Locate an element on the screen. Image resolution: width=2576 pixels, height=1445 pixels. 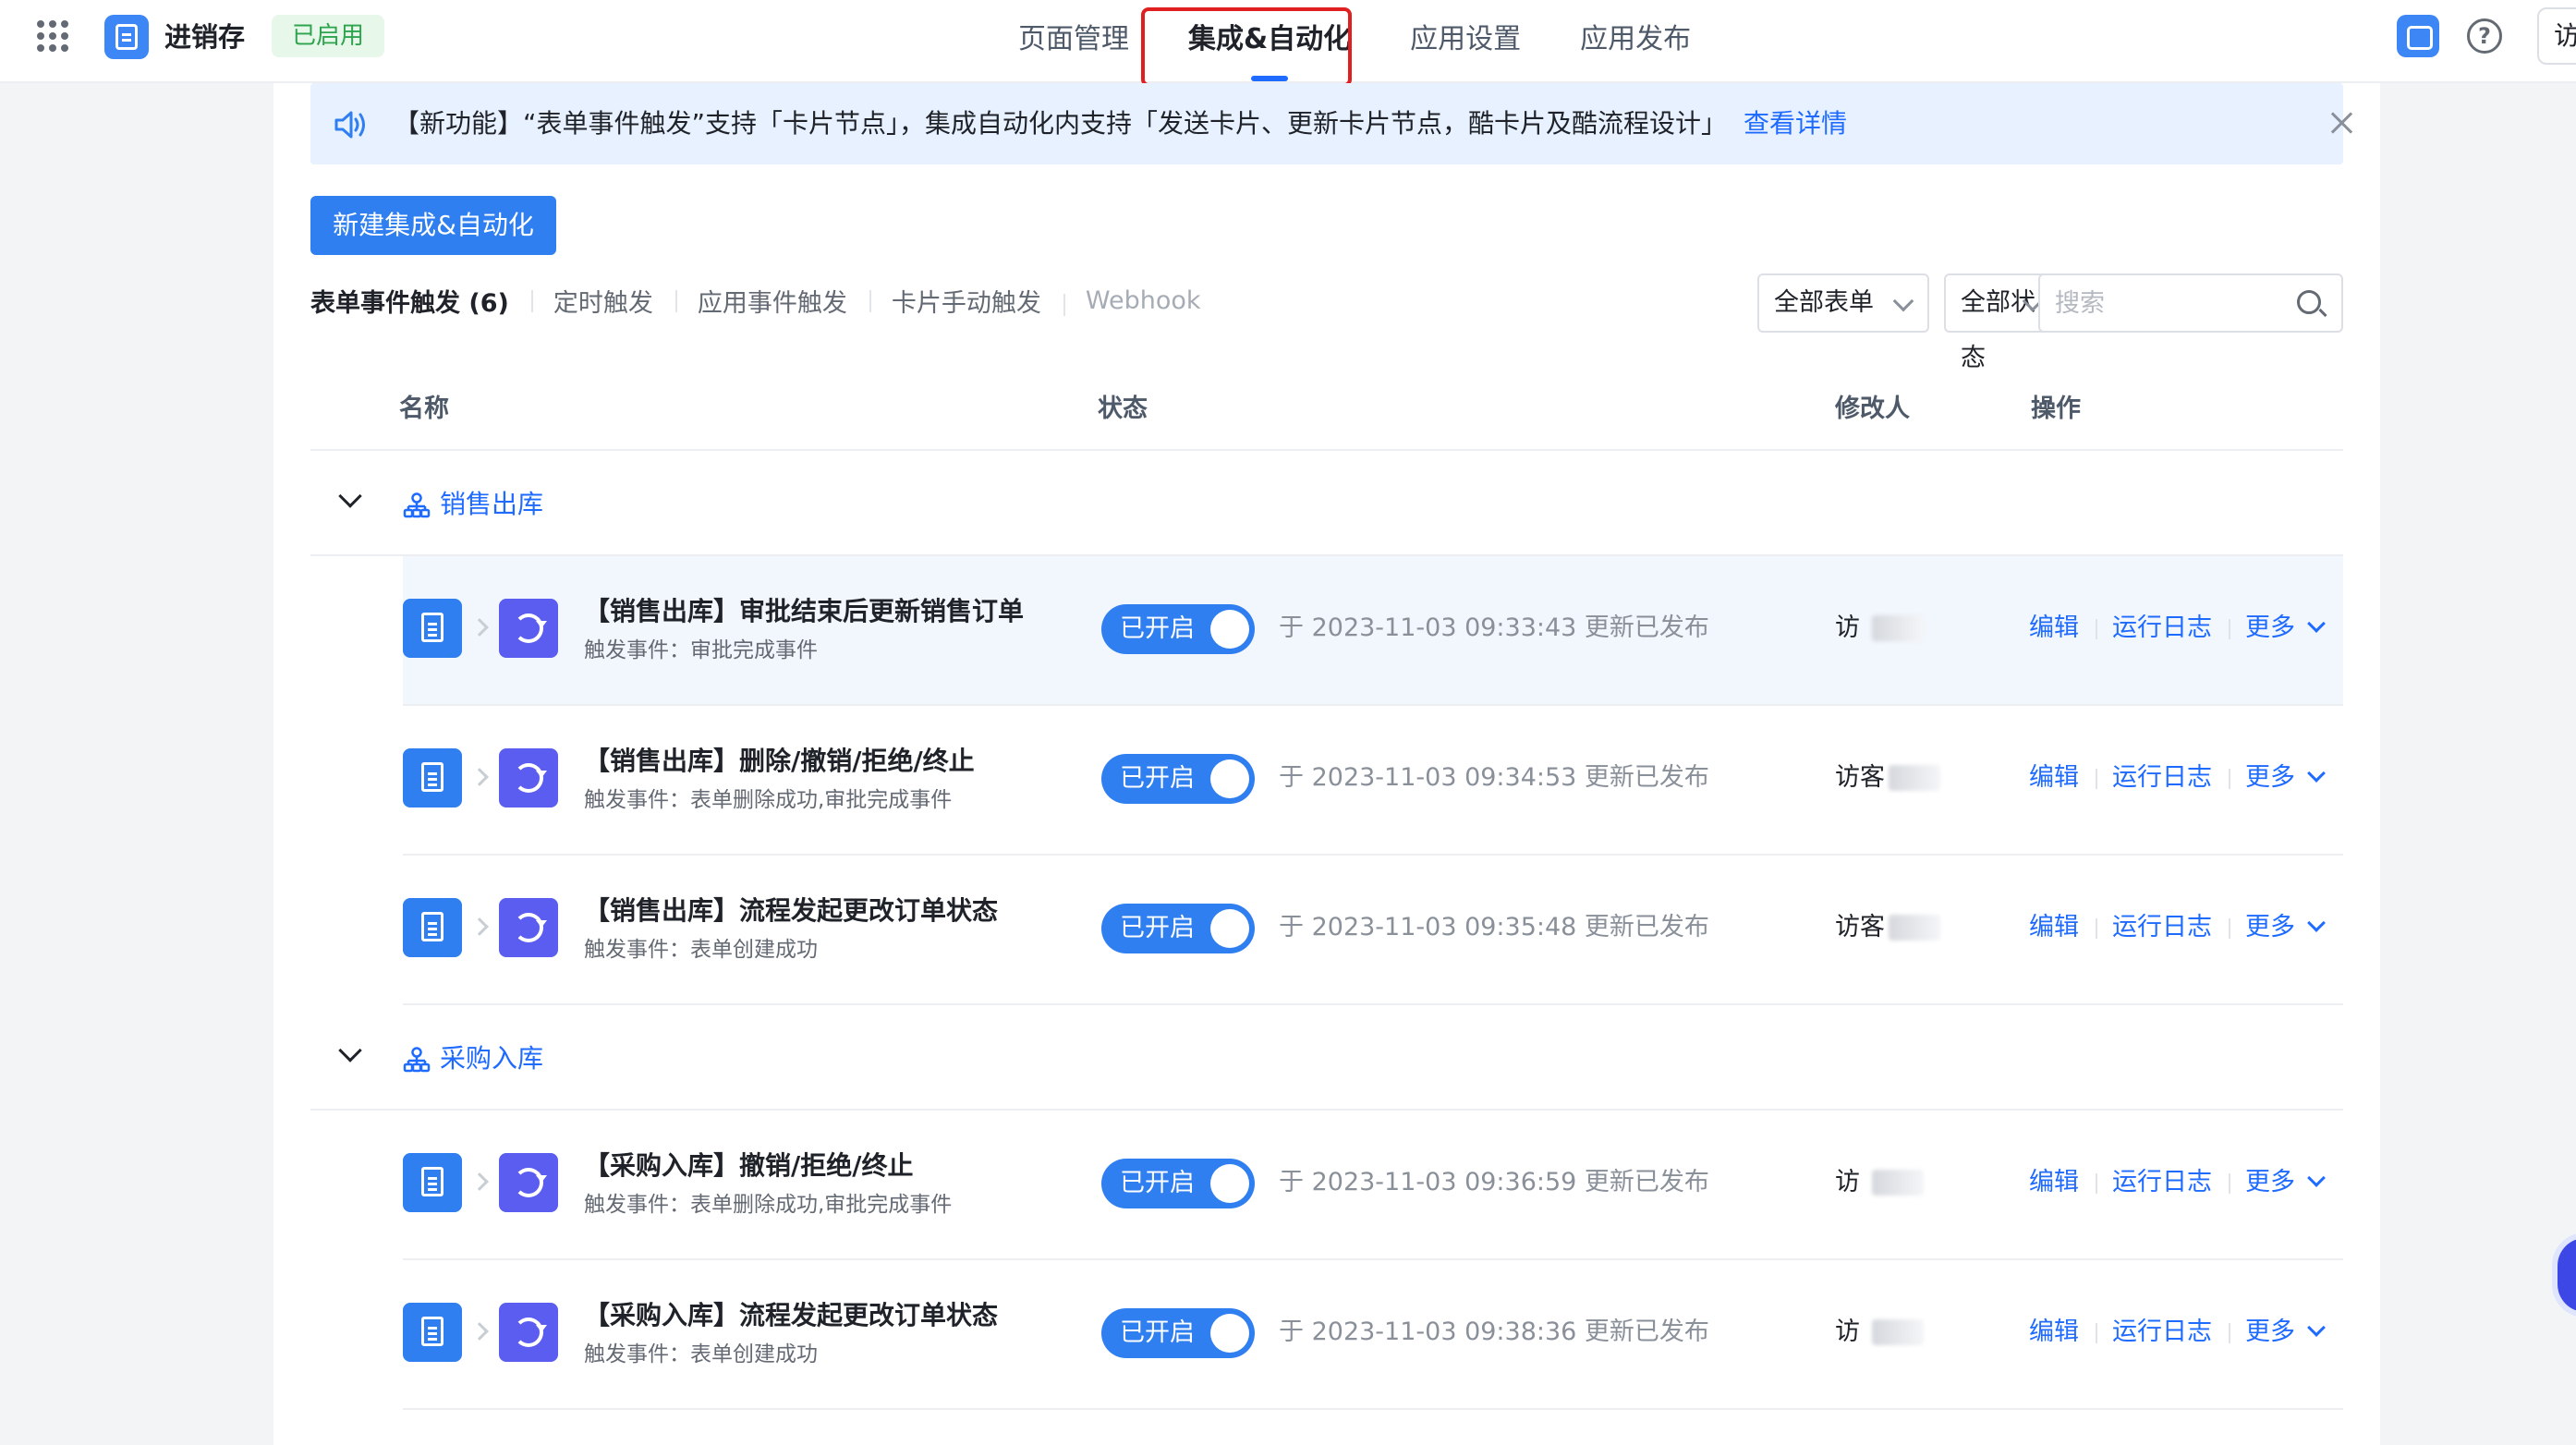
tab-app-settings: 应用设置 is located at coordinates (1465, 41).